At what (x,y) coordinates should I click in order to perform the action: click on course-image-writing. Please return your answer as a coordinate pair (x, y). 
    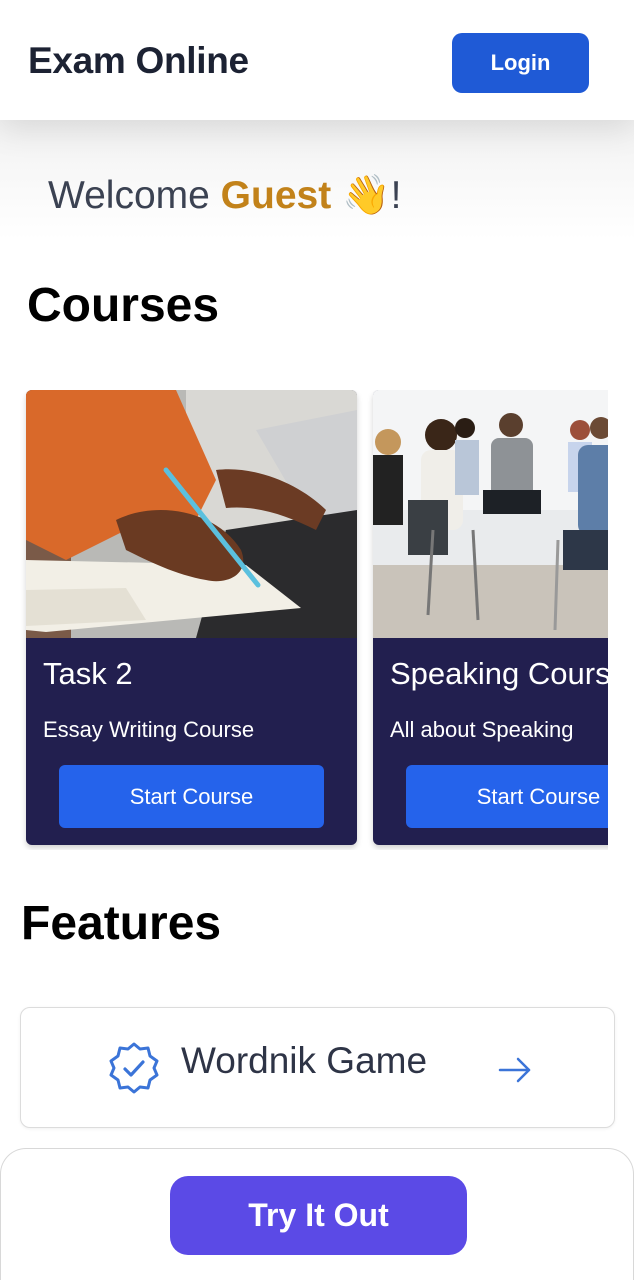
    Looking at the image, I should click on (191, 514).